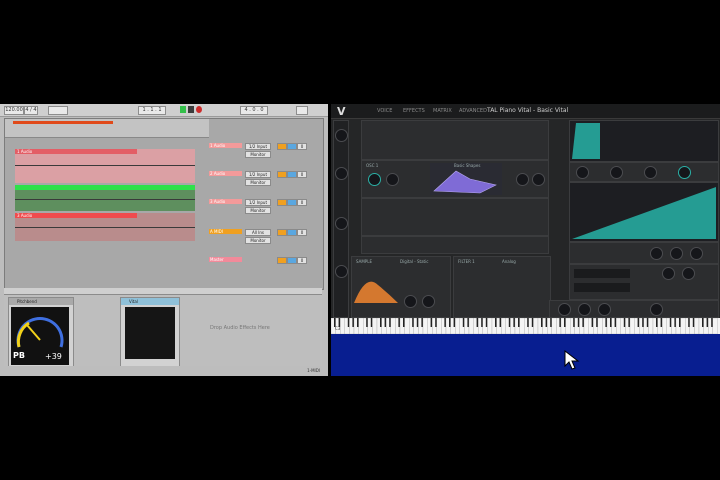 Image resolution: width=720 pixels, height=480 pixels. I want to click on osc1-knob-b, so click(392, 179).